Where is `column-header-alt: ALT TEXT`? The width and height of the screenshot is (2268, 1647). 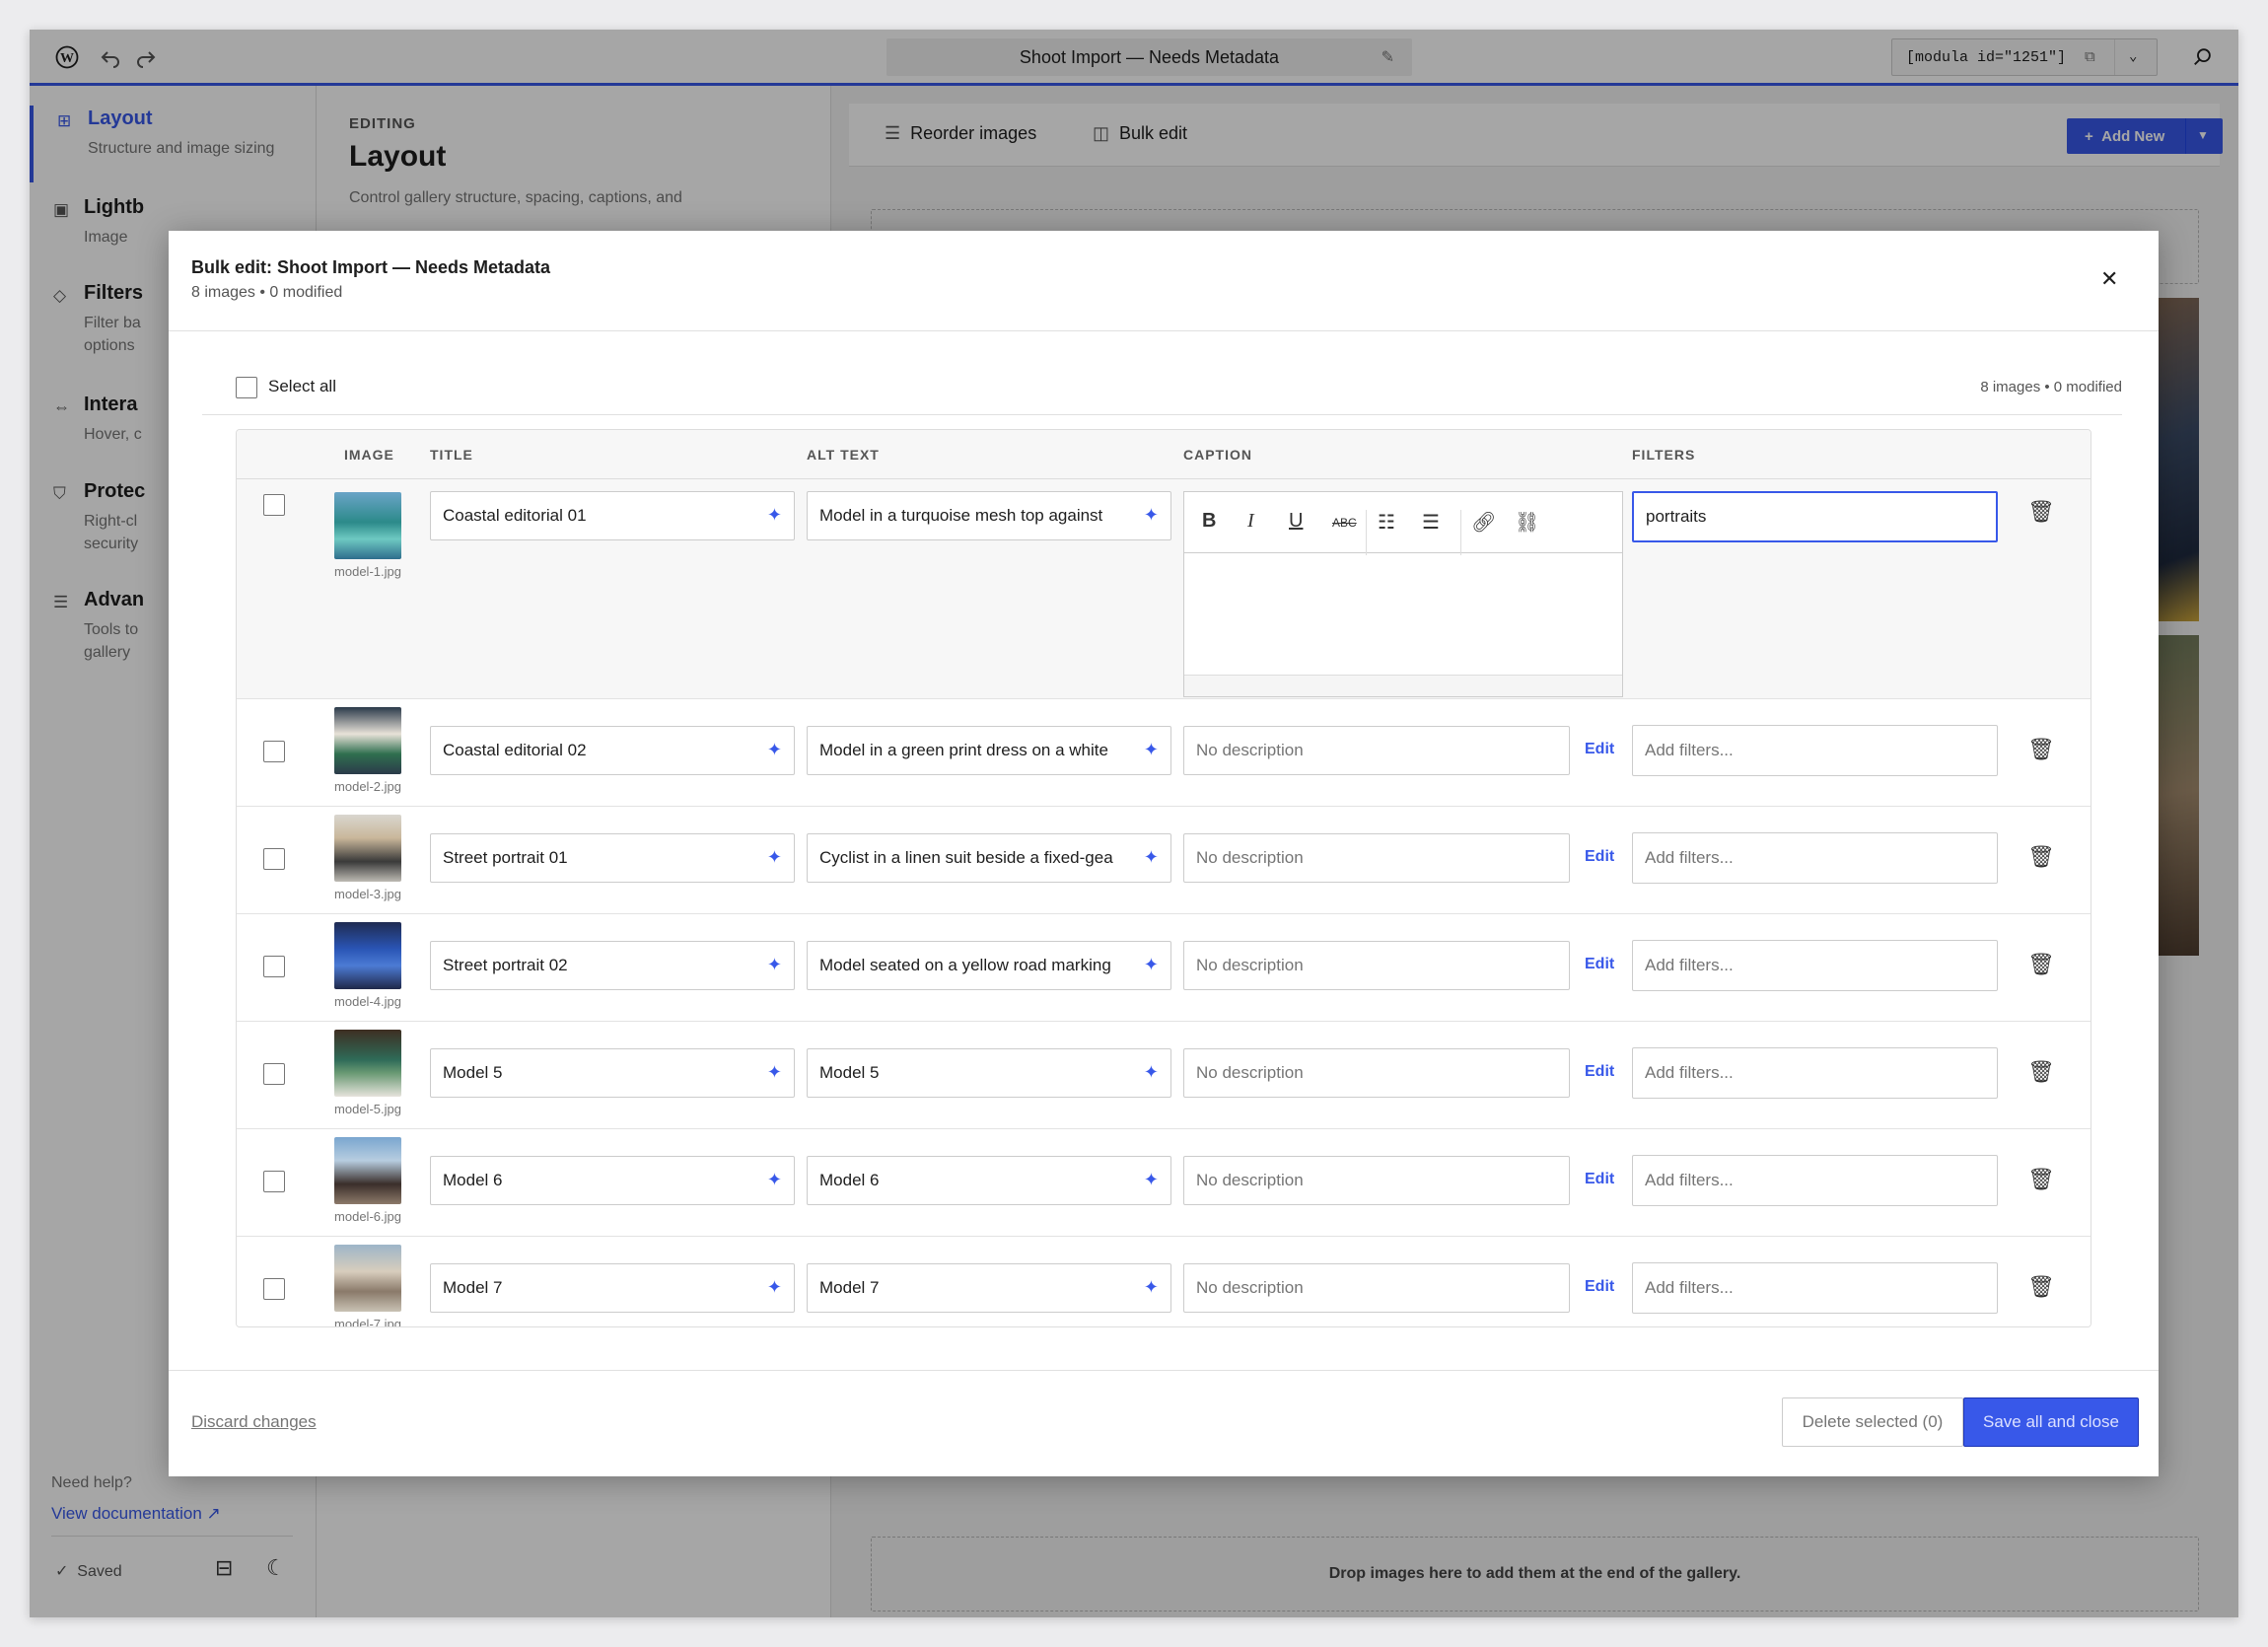 column-header-alt: ALT TEXT is located at coordinates (844, 455).